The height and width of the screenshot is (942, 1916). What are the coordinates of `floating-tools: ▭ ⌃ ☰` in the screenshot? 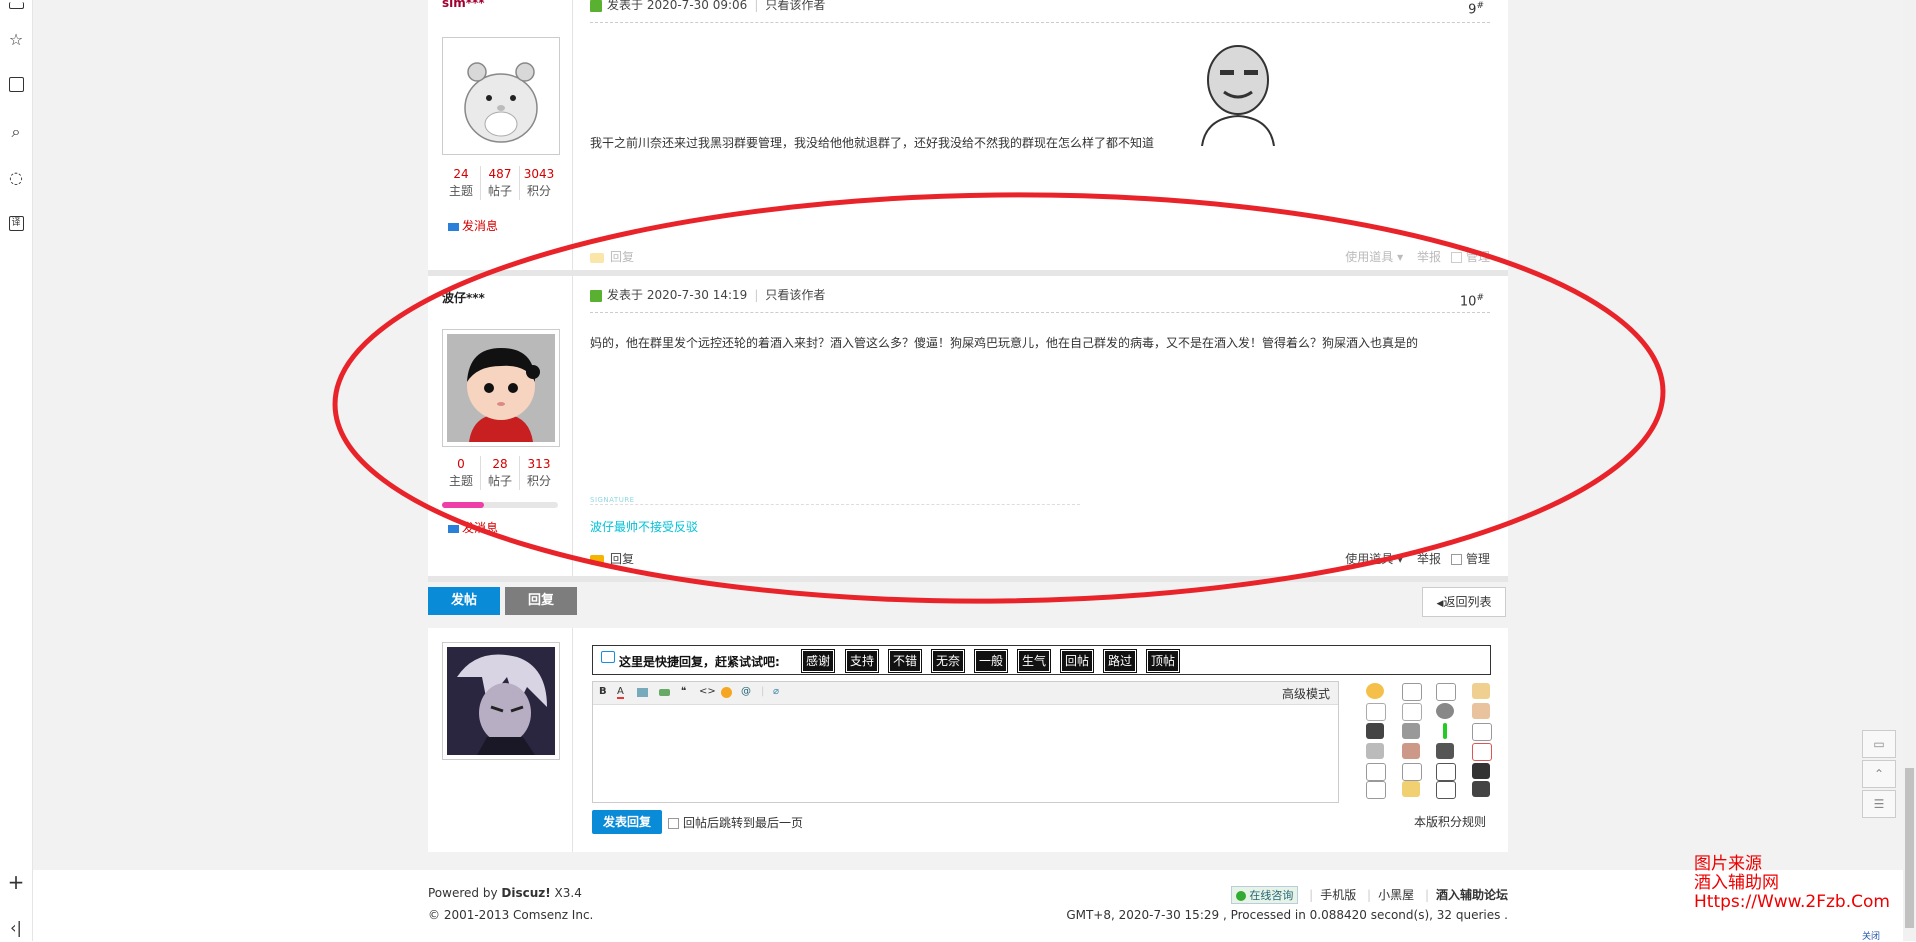 It's located at (1879, 775).